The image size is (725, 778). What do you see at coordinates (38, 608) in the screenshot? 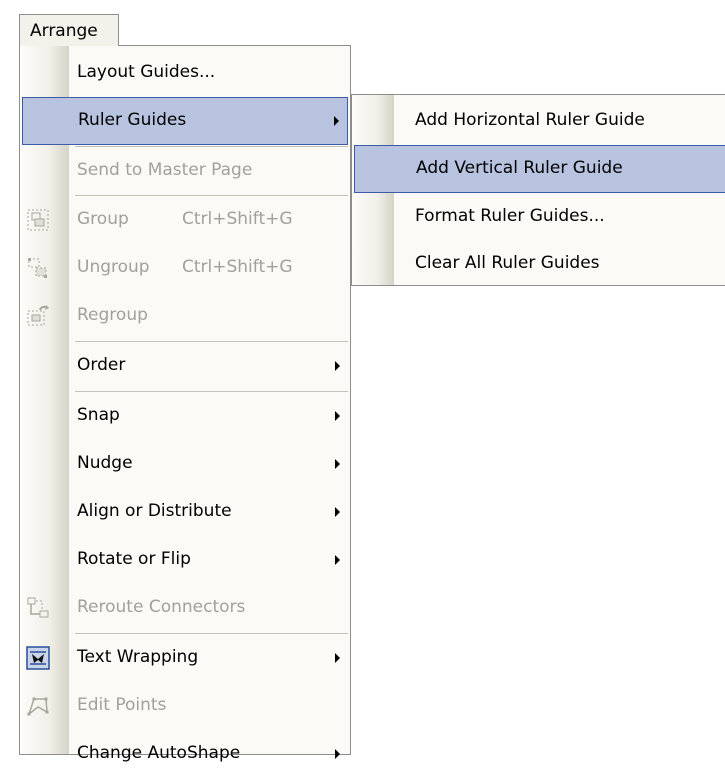
I see `reroute-connectors-icon` at bounding box center [38, 608].